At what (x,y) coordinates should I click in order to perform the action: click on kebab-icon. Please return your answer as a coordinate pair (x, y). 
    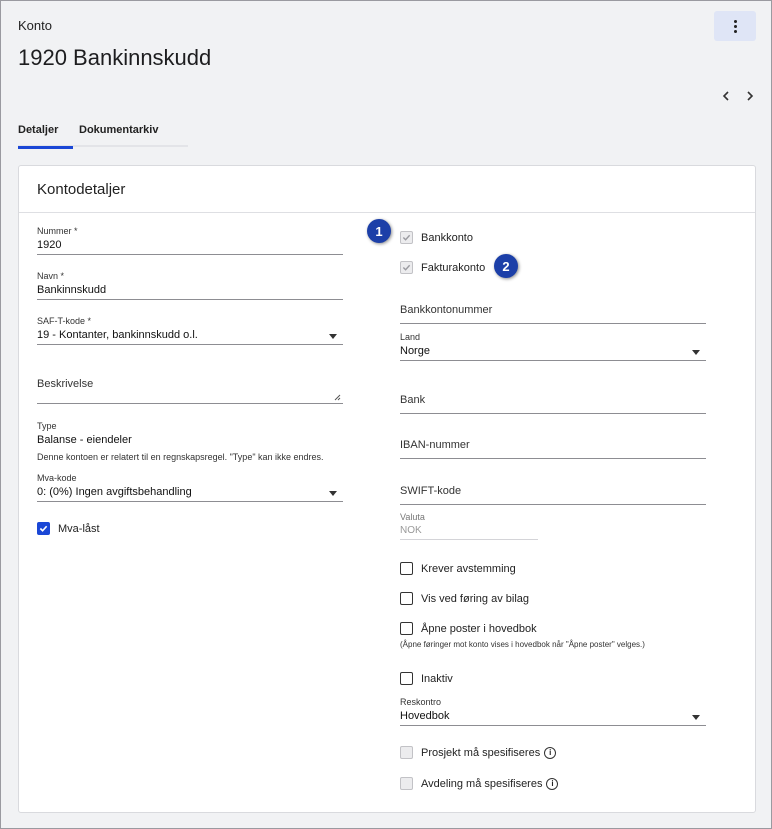
    Looking at the image, I should click on (735, 26).